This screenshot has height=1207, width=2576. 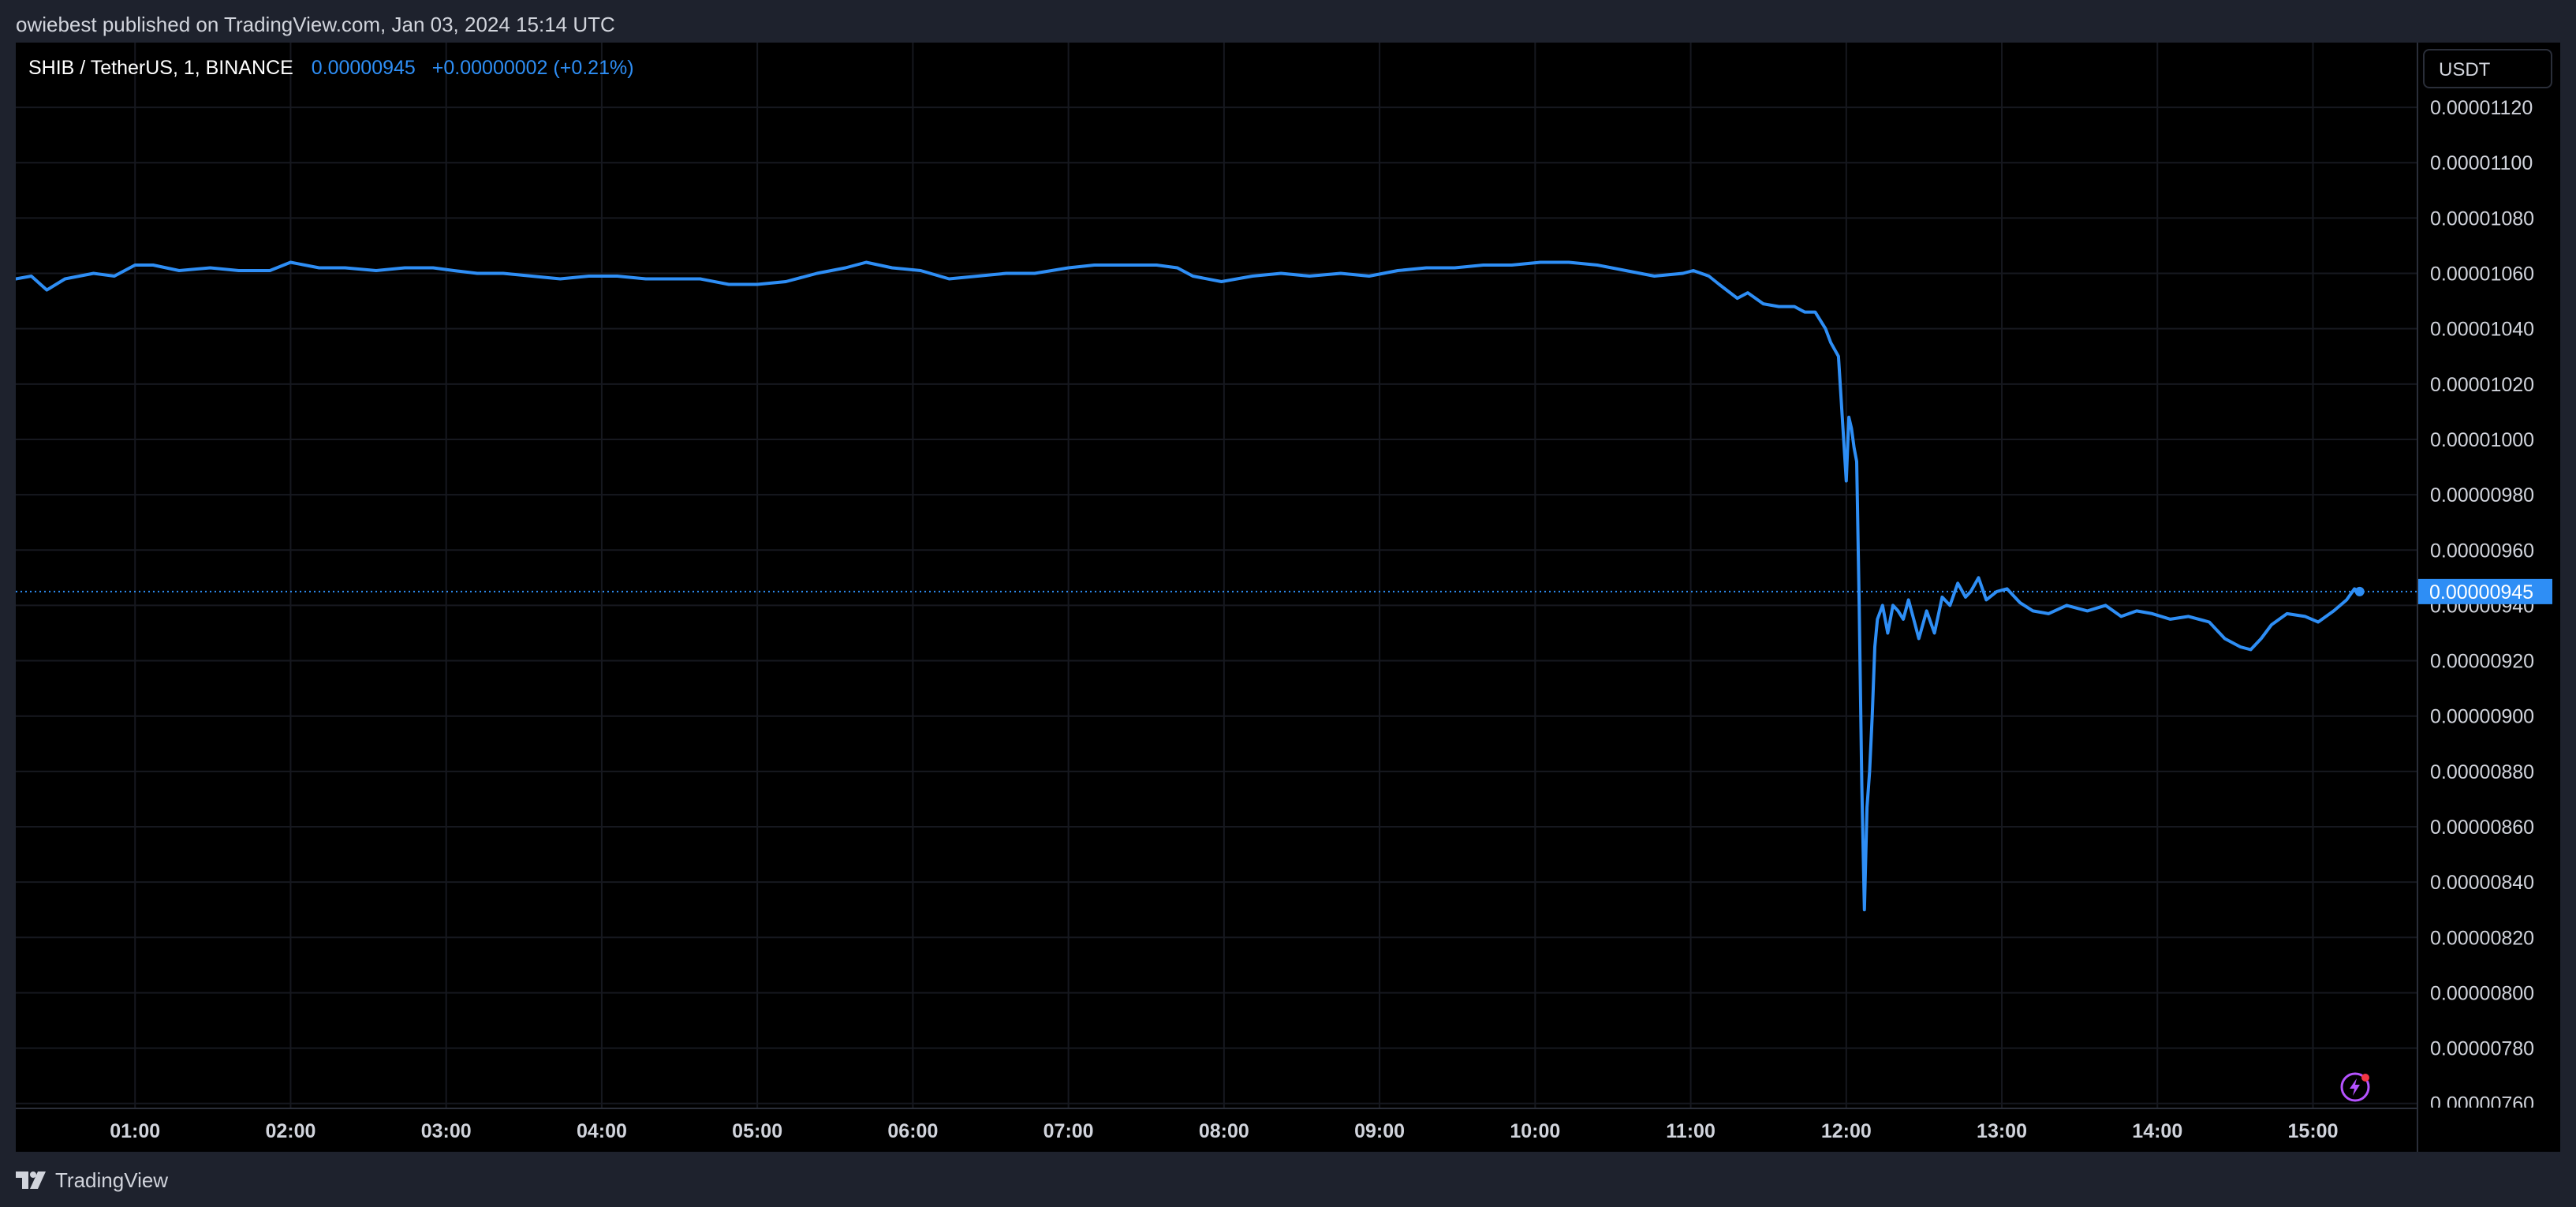 I want to click on brand-label: TradingView, so click(x=112, y=1180).